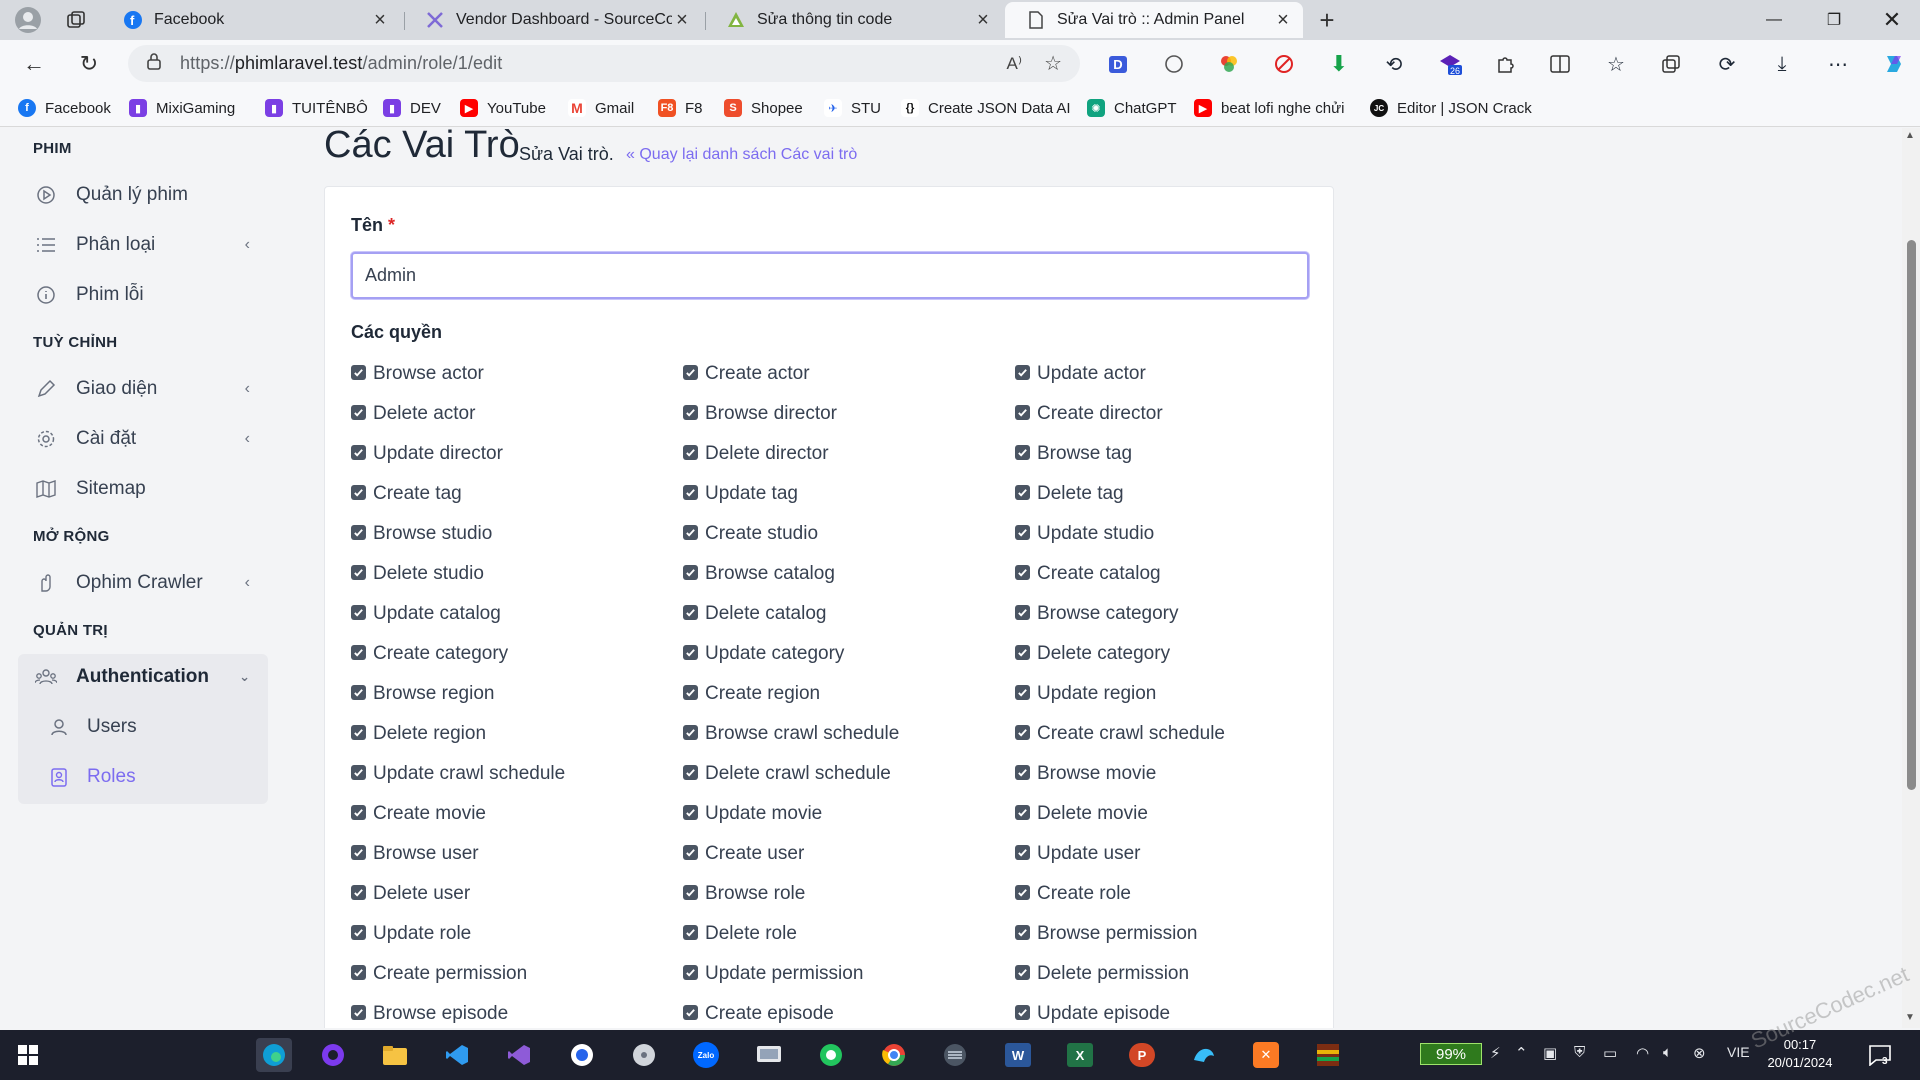  Describe the element at coordinates (1073, 894) in the screenshot. I see `permission-checkbox-item: Create role` at that location.